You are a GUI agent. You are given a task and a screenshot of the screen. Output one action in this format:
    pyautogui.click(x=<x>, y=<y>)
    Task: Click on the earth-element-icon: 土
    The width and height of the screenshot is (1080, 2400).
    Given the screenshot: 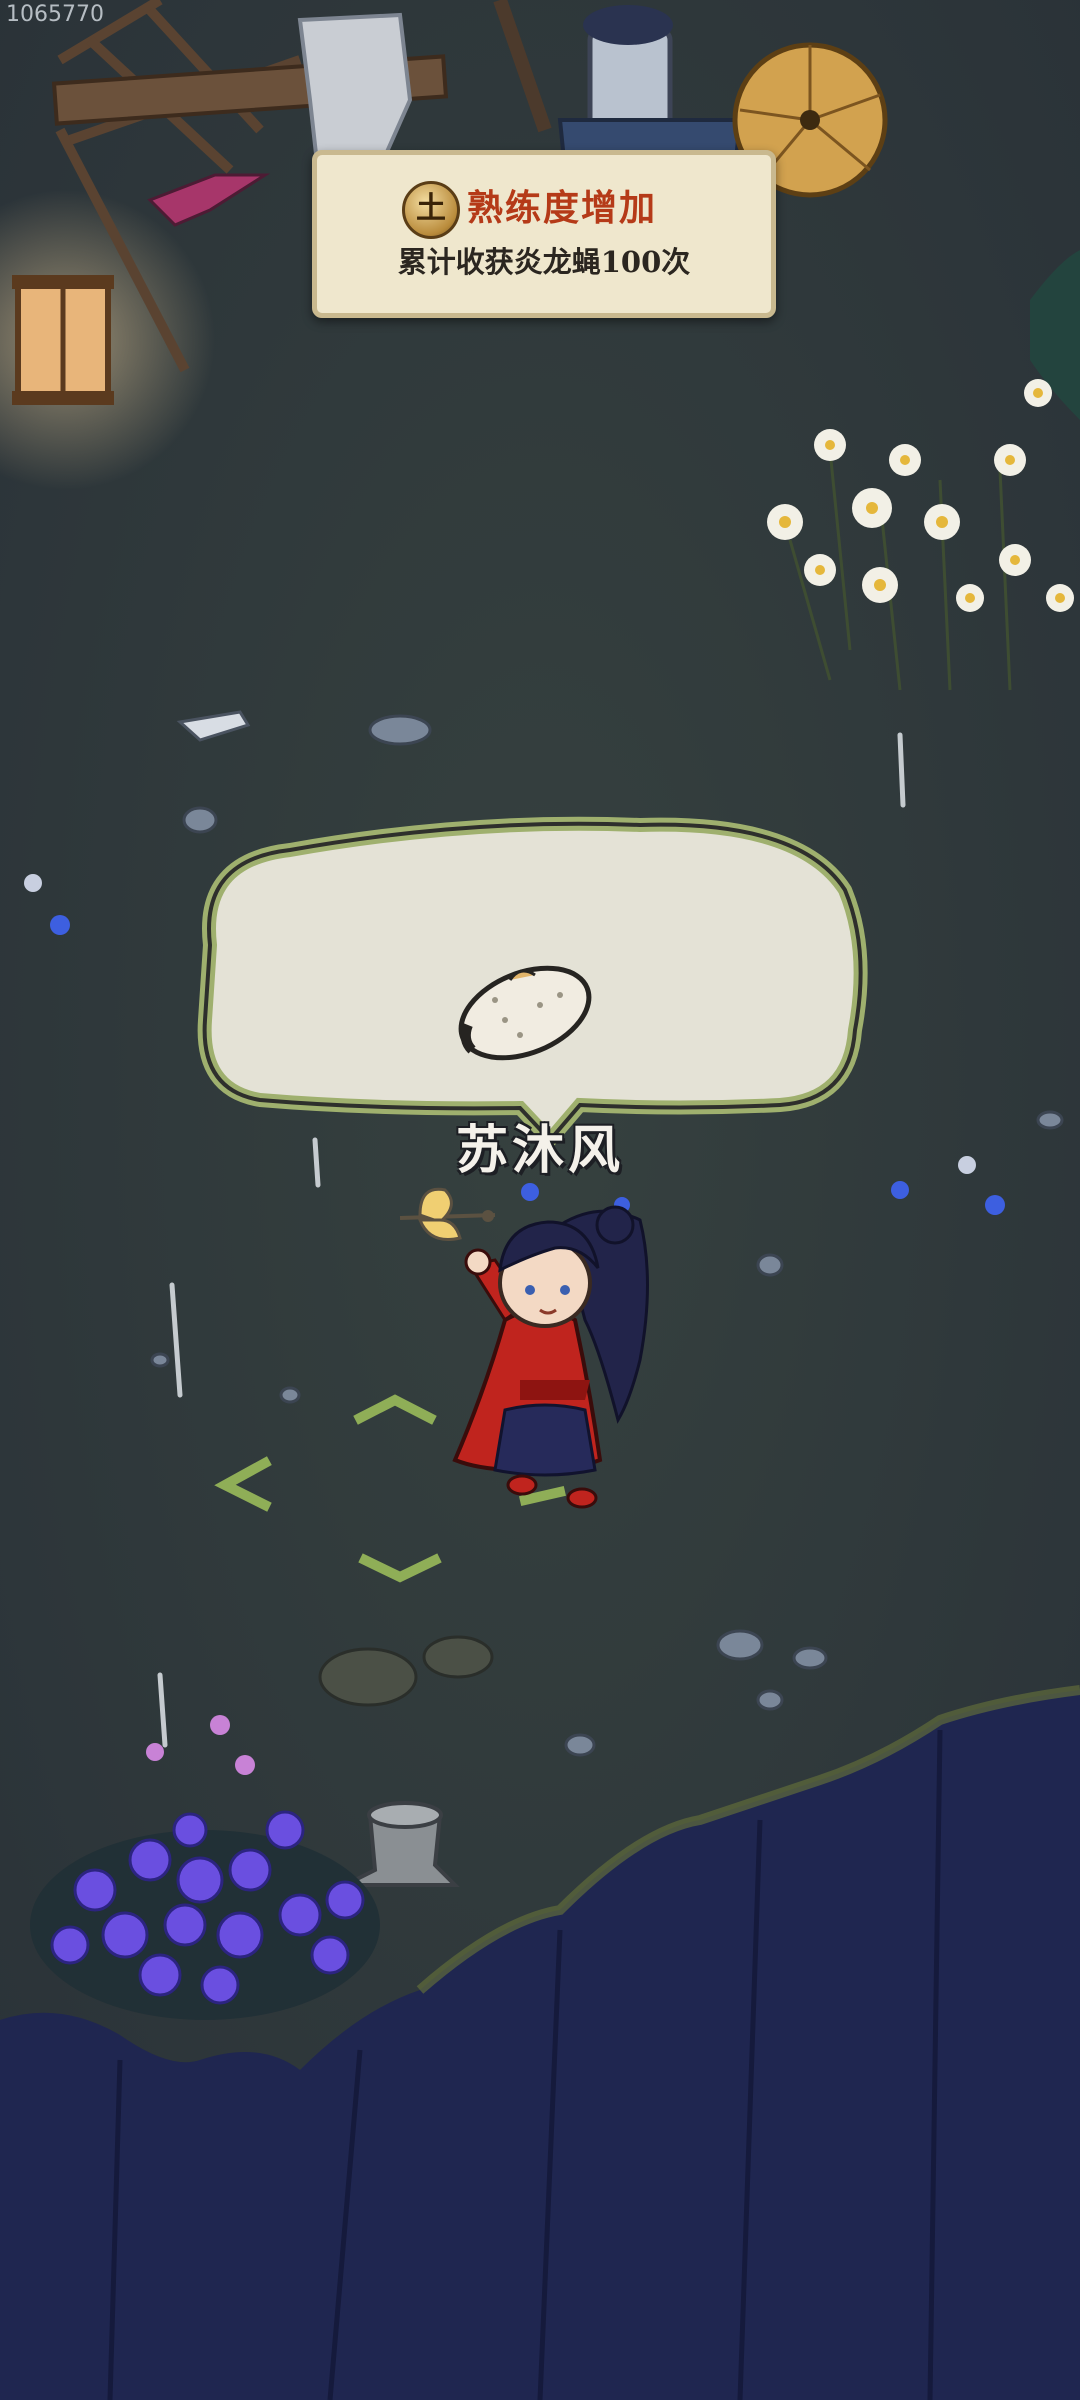 What is the action you would take?
    pyautogui.click(x=431, y=210)
    